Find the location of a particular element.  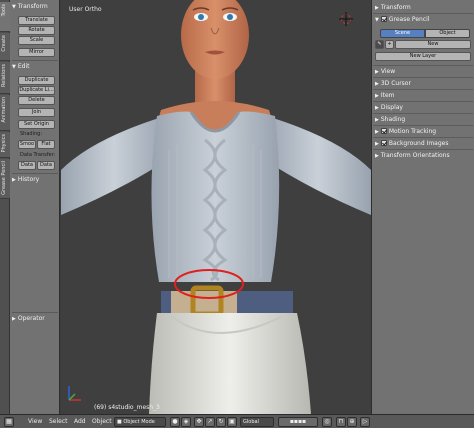

grease-pencil-checkbox is located at coordinates (383, 19).